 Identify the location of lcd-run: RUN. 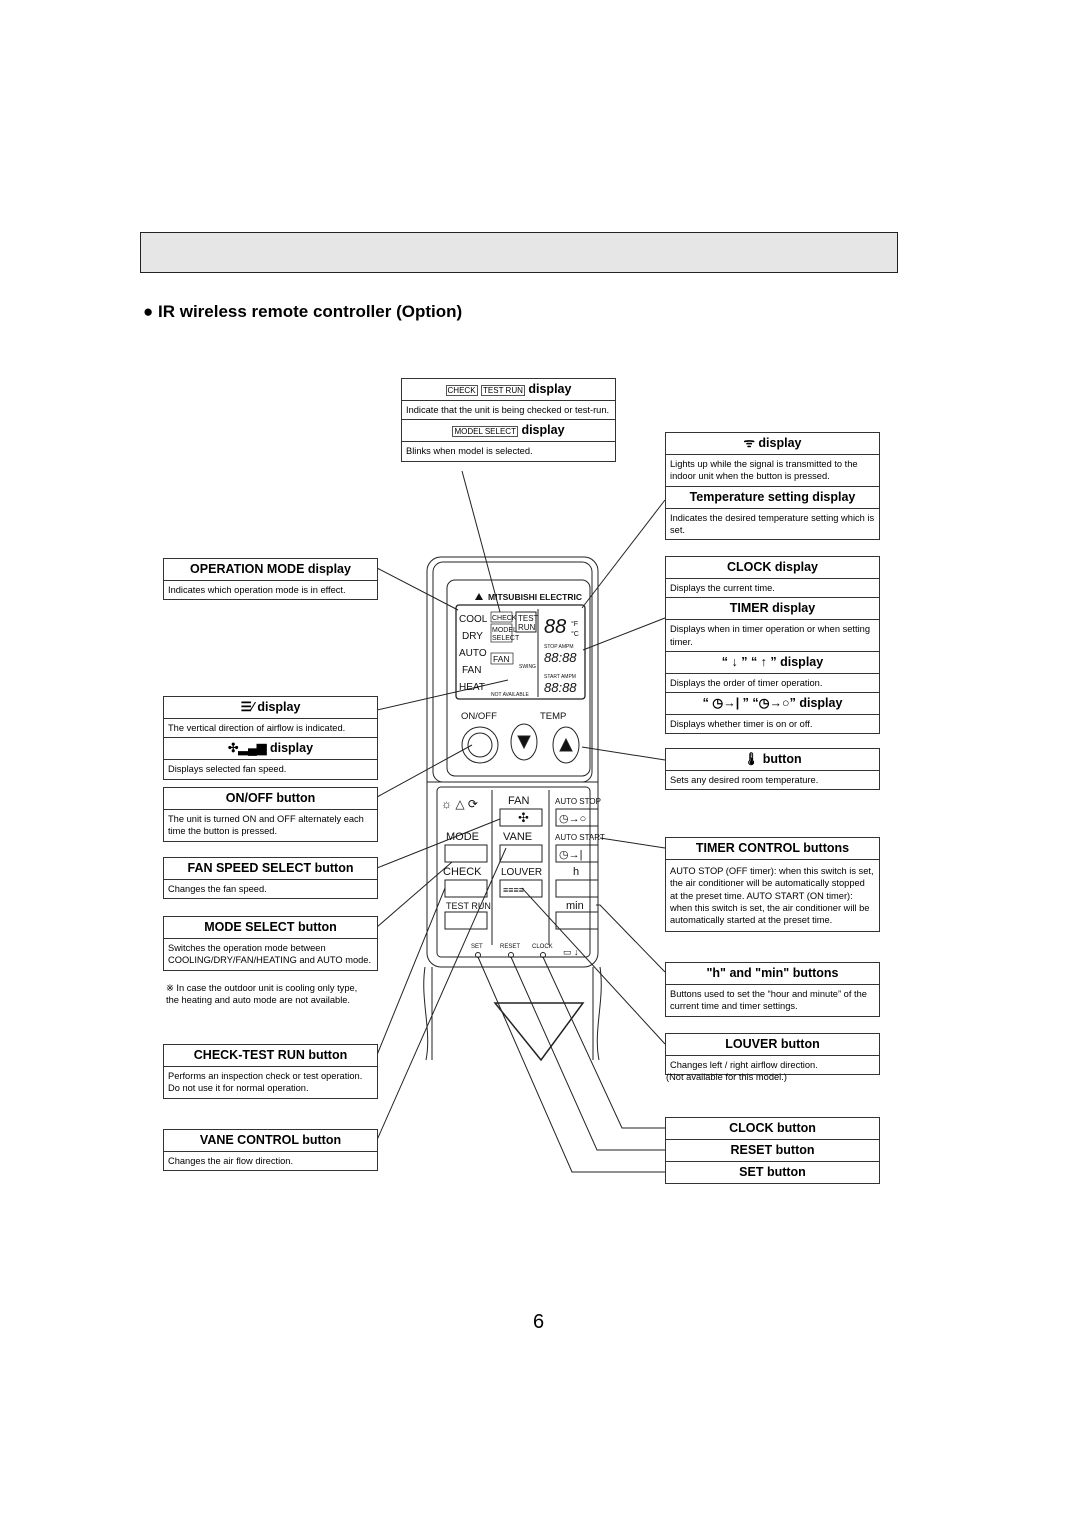
(527, 627).